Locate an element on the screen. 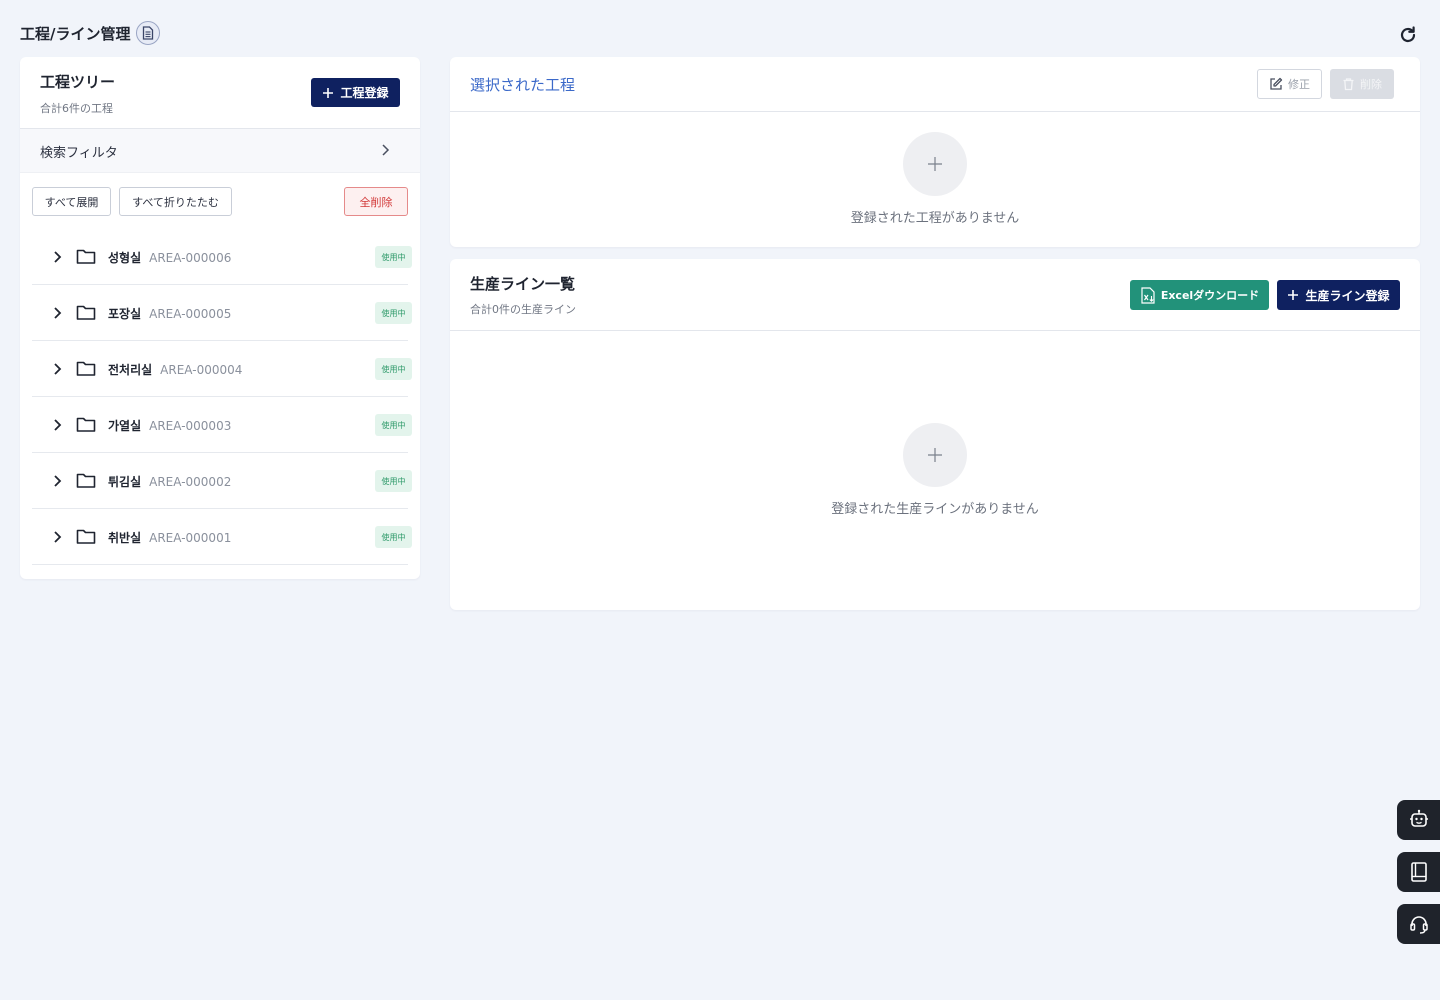  process-tree-header: 工程ツリー 合計6件の工程 工程登録 is located at coordinates (220, 93).